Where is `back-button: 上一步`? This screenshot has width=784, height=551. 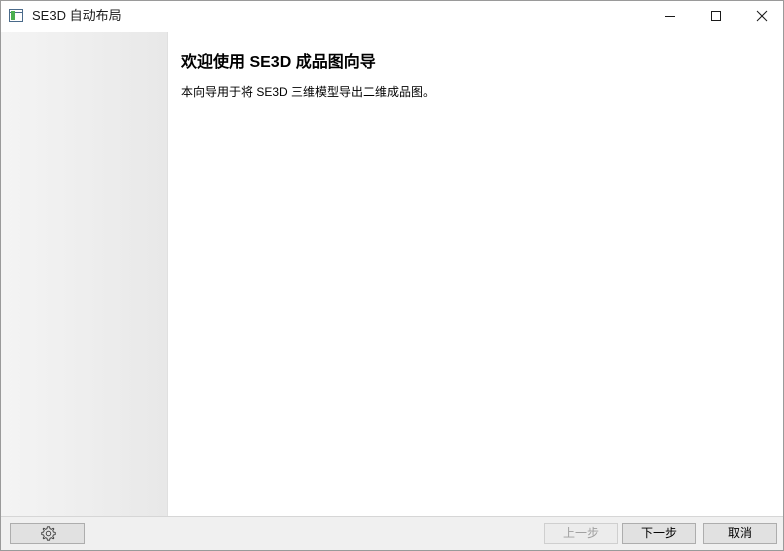 back-button: 上一步 is located at coordinates (581, 533).